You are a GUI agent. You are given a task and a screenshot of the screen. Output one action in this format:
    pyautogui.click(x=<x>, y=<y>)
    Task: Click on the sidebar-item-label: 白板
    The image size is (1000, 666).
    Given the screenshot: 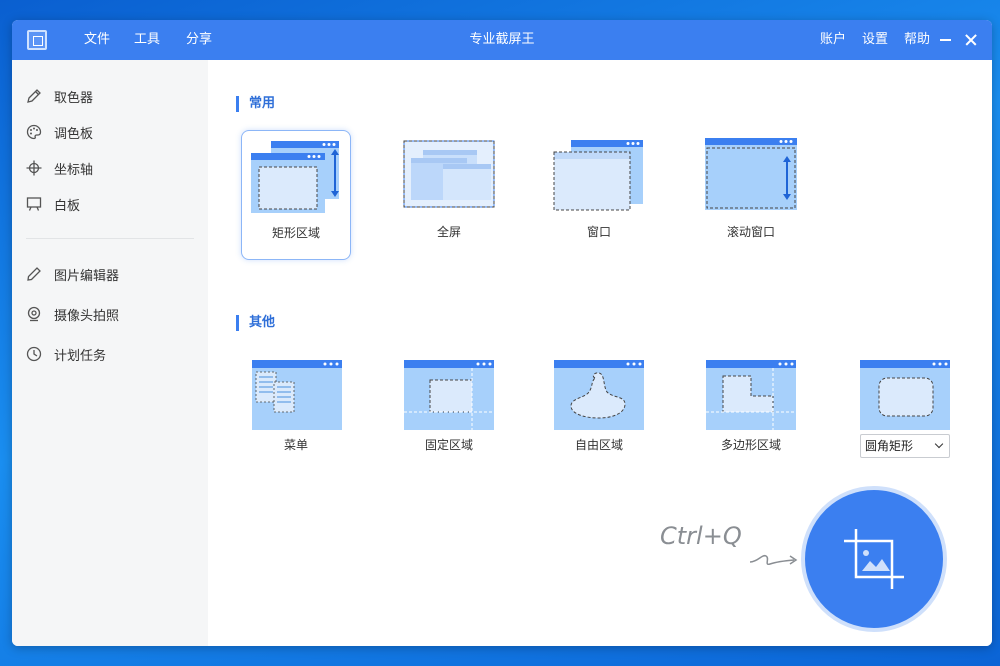 What is the action you would take?
    pyautogui.click(x=67, y=206)
    